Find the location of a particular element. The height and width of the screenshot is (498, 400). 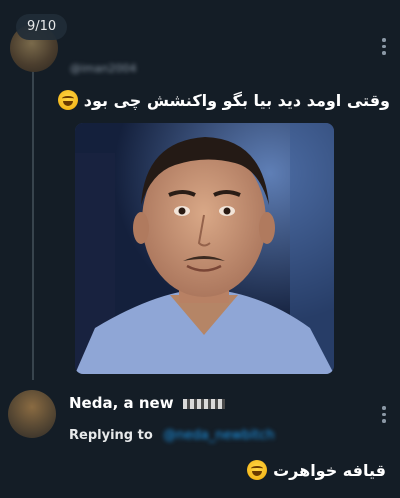

image-counter-badge: 9/10 is located at coordinates (42, 27).